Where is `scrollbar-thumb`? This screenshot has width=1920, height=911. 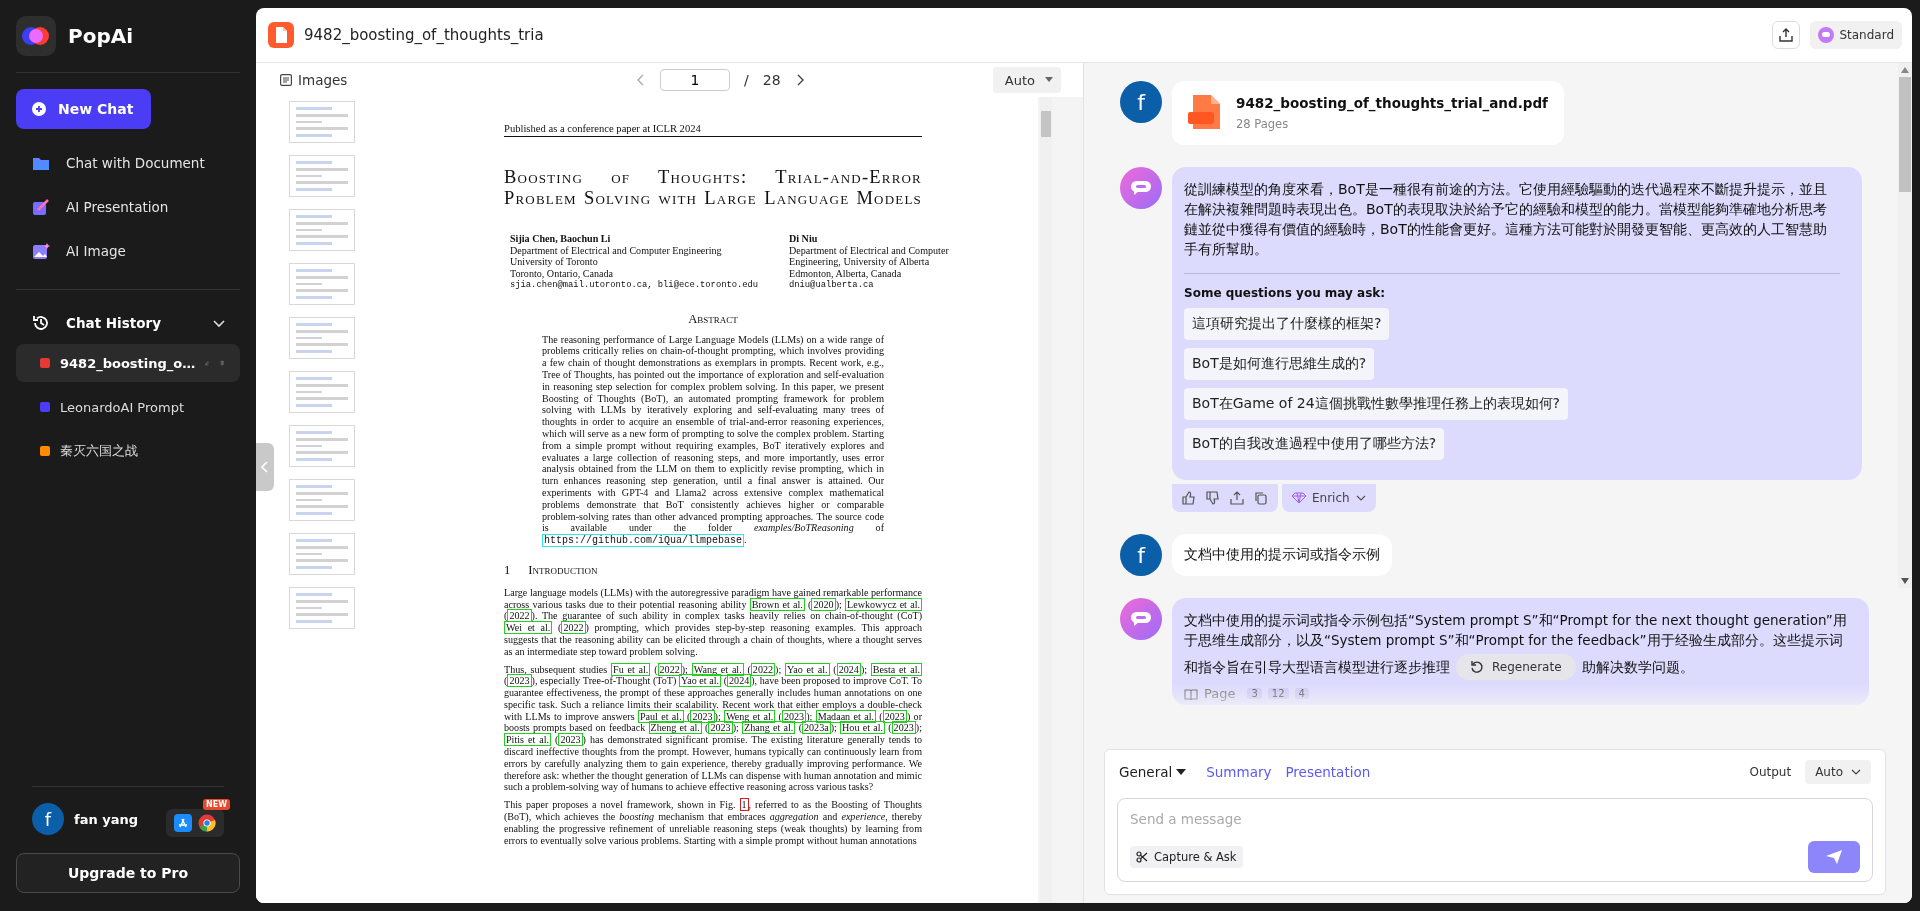 scrollbar-thumb is located at coordinates (1905, 134).